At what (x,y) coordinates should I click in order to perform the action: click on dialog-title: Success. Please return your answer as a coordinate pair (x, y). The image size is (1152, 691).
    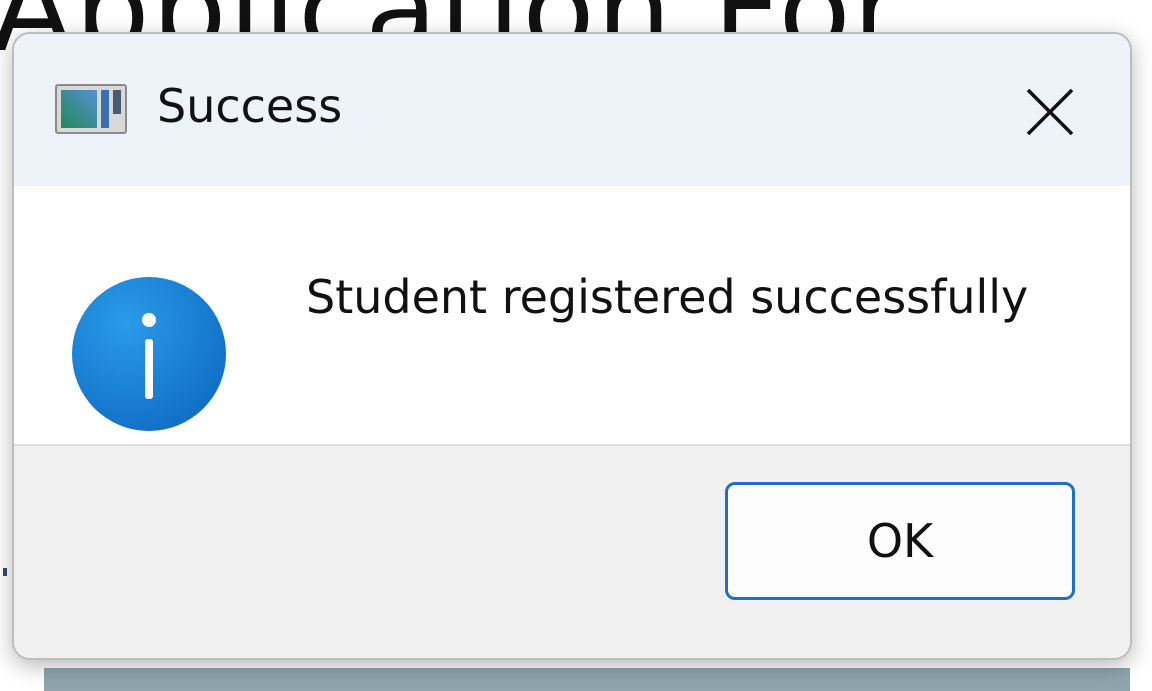
    Looking at the image, I should click on (250, 106).